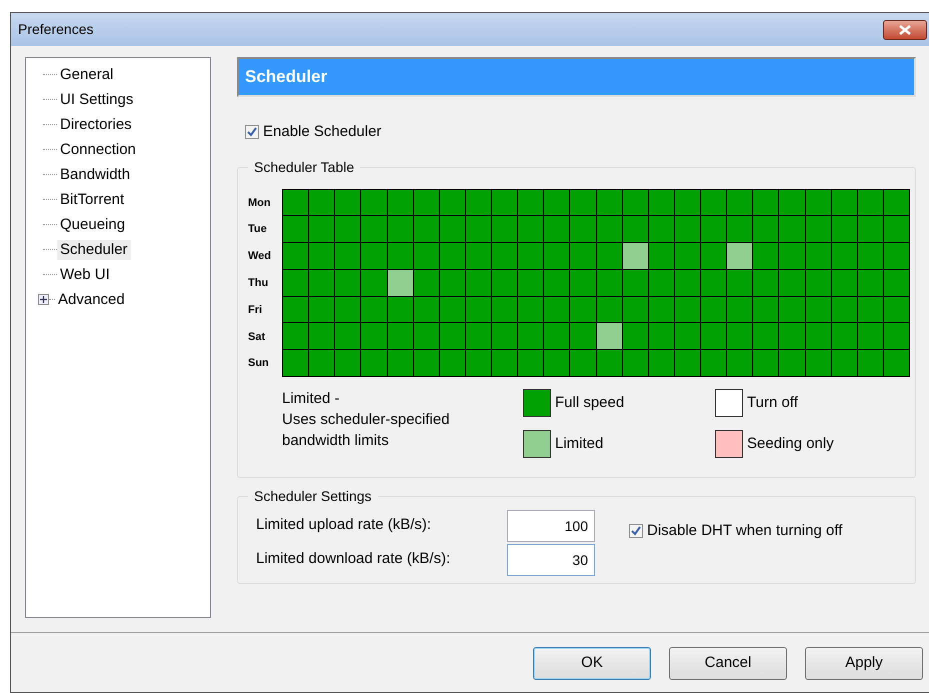 Image resolution: width=929 pixels, height=693 pixels. What do you see at coordinates (98, 150) in the screenshot?
I see `sidebar-item: Connection` at bounding box center [98, 150].